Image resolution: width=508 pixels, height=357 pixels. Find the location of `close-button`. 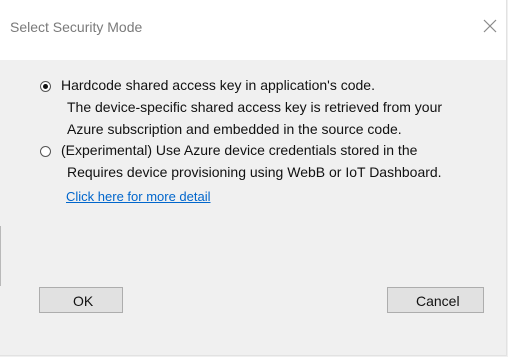

close-button is located at coordinates (490, 26).